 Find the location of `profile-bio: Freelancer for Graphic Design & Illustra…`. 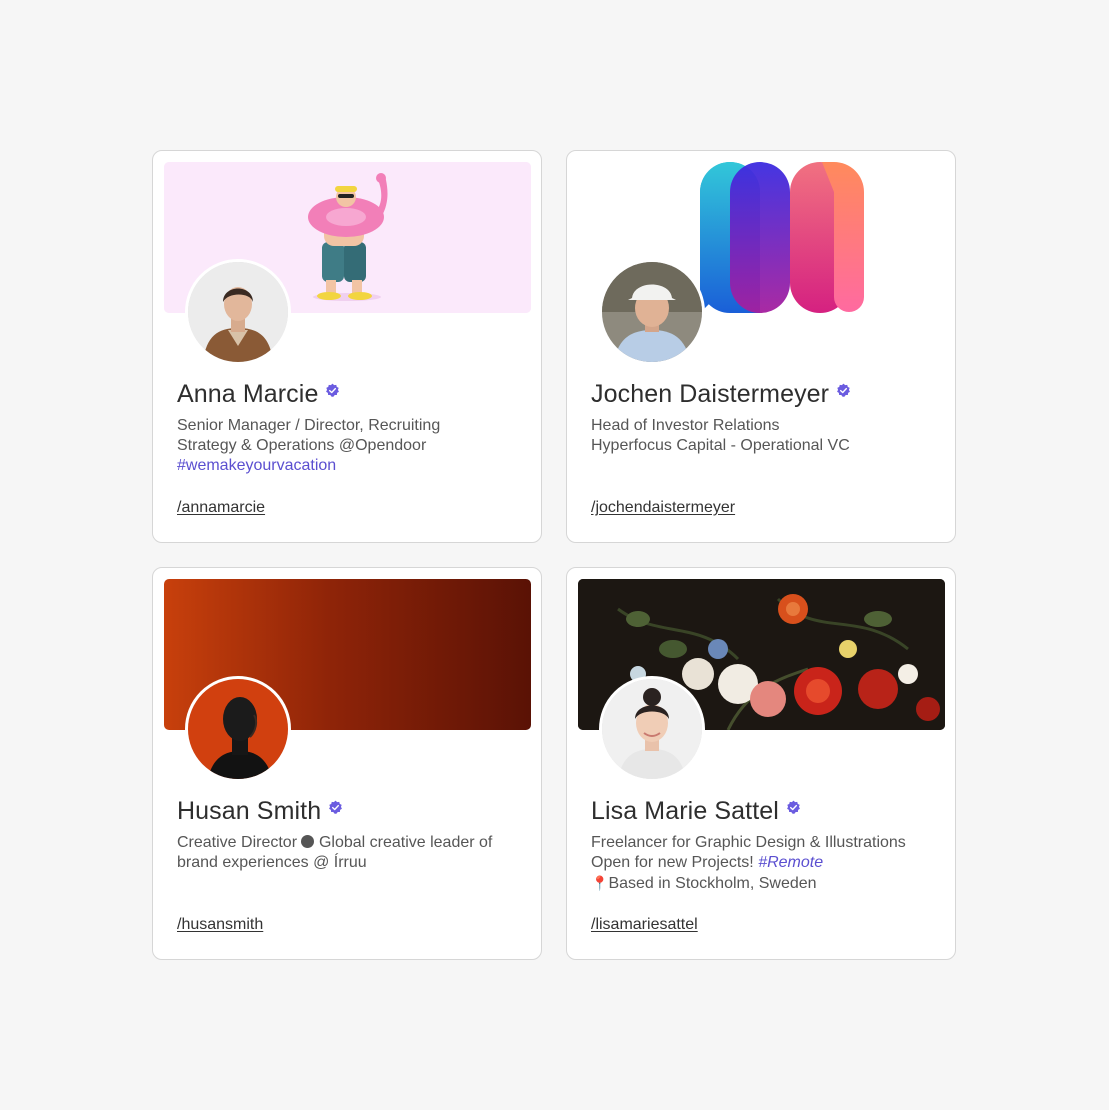

profile-bio: Freelancer for Graphic Design & Illustra… is located at coordinates (766, 863).